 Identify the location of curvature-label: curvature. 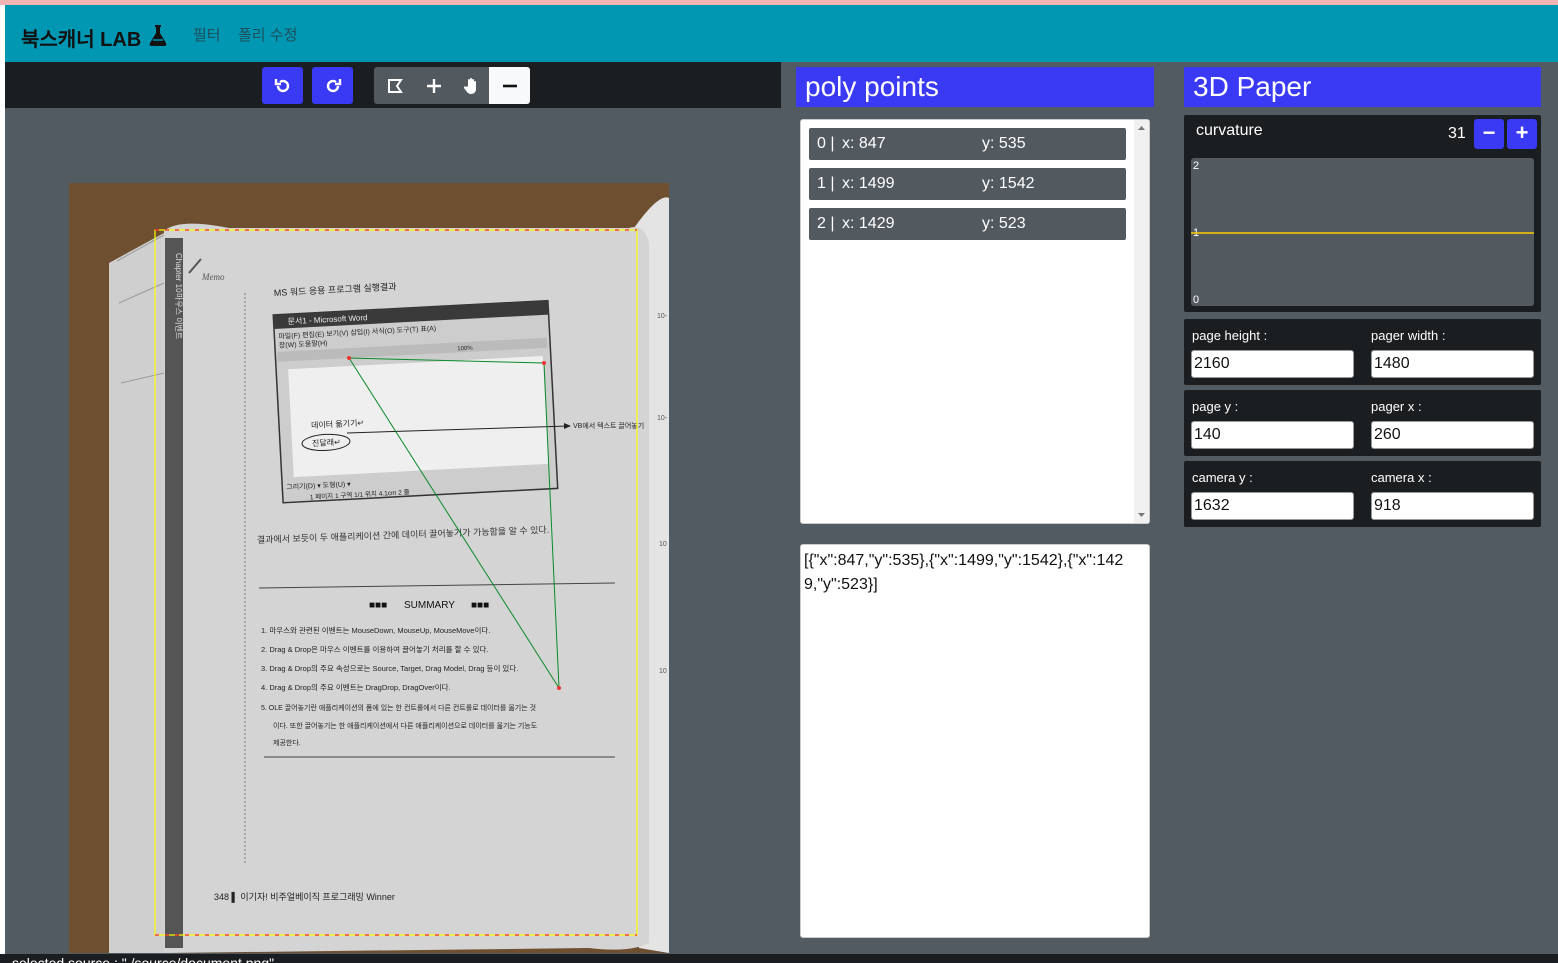
(1229, 130).